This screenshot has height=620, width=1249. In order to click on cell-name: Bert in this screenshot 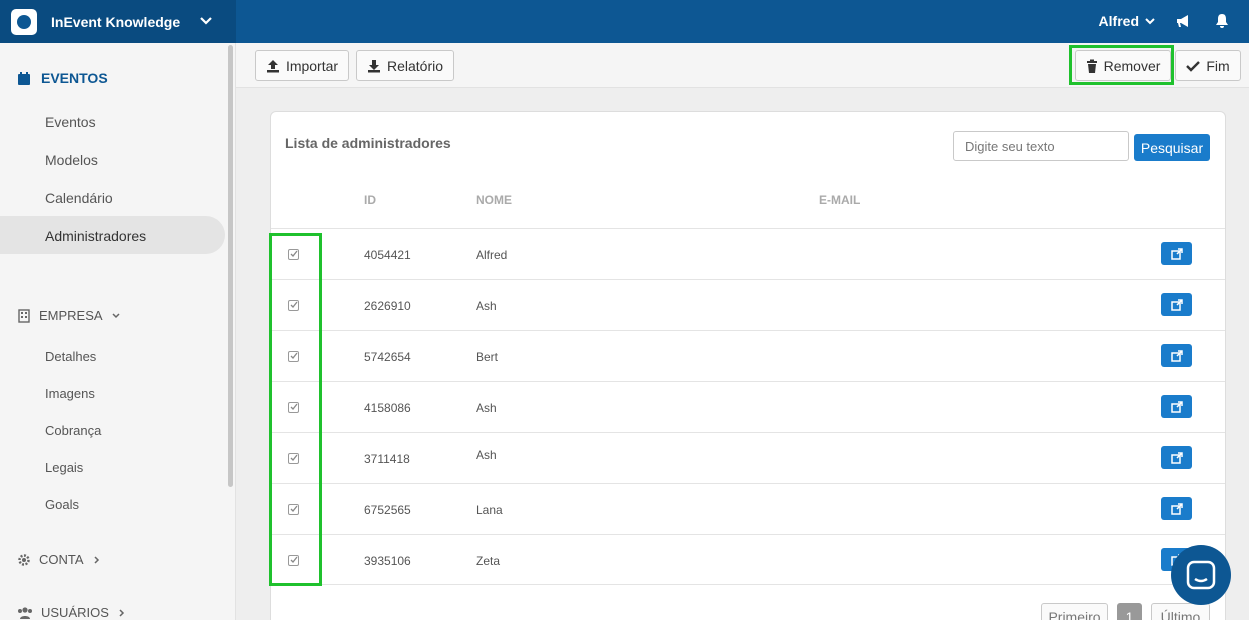, I will do `click(487, 357)`.